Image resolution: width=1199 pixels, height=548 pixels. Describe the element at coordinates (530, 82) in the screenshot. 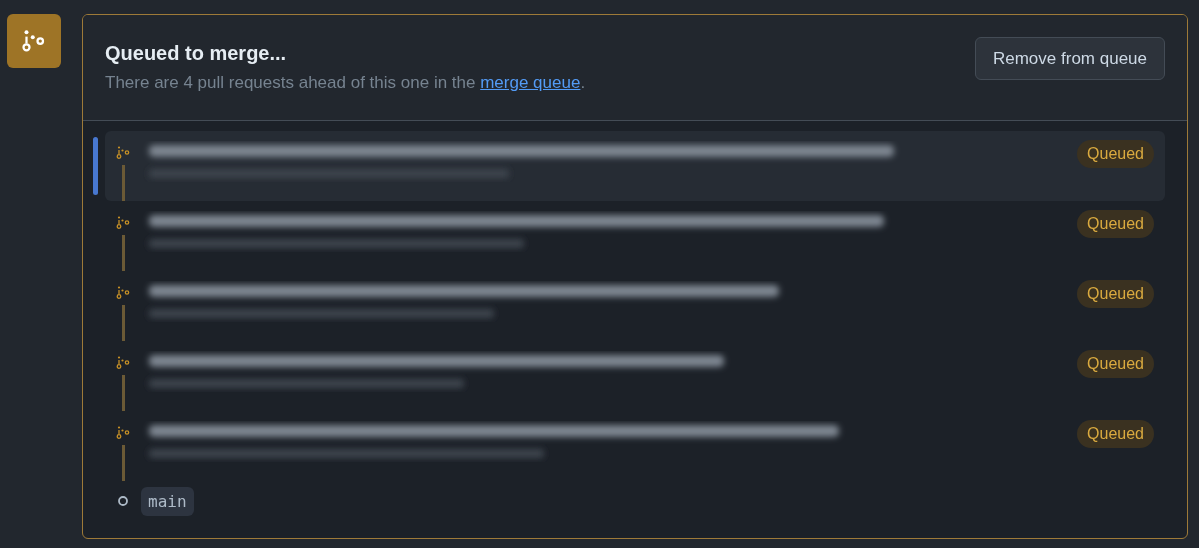

I see `merge-queue-link: merge queue` at that location.